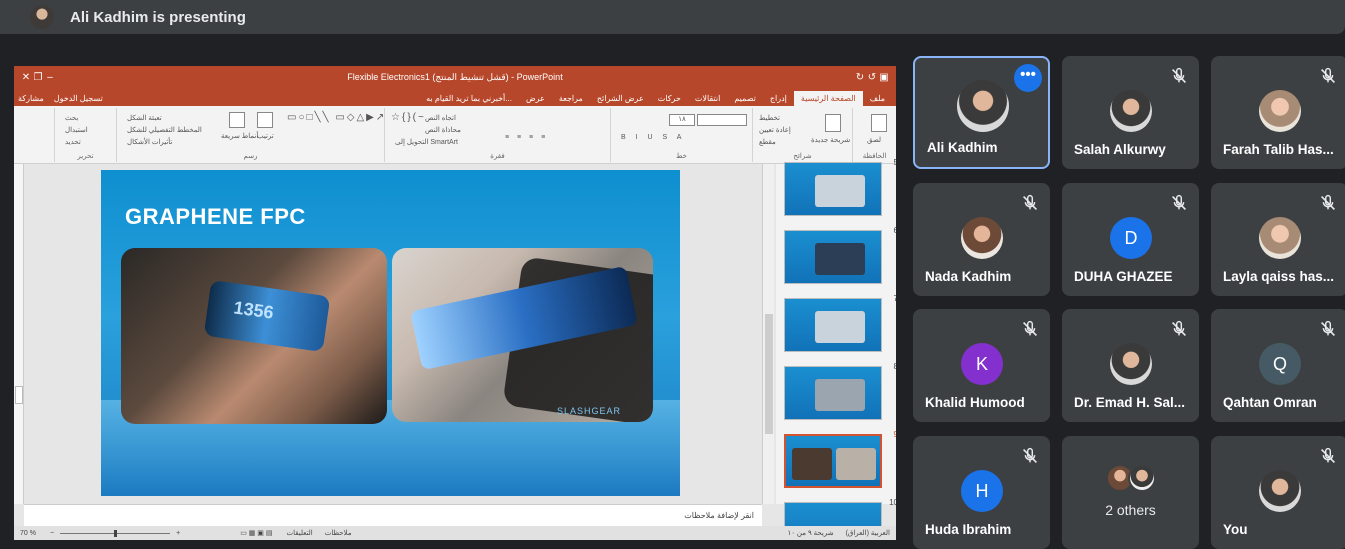  I want to click on thumbnail-slide-5: 5, so click(840, 187).